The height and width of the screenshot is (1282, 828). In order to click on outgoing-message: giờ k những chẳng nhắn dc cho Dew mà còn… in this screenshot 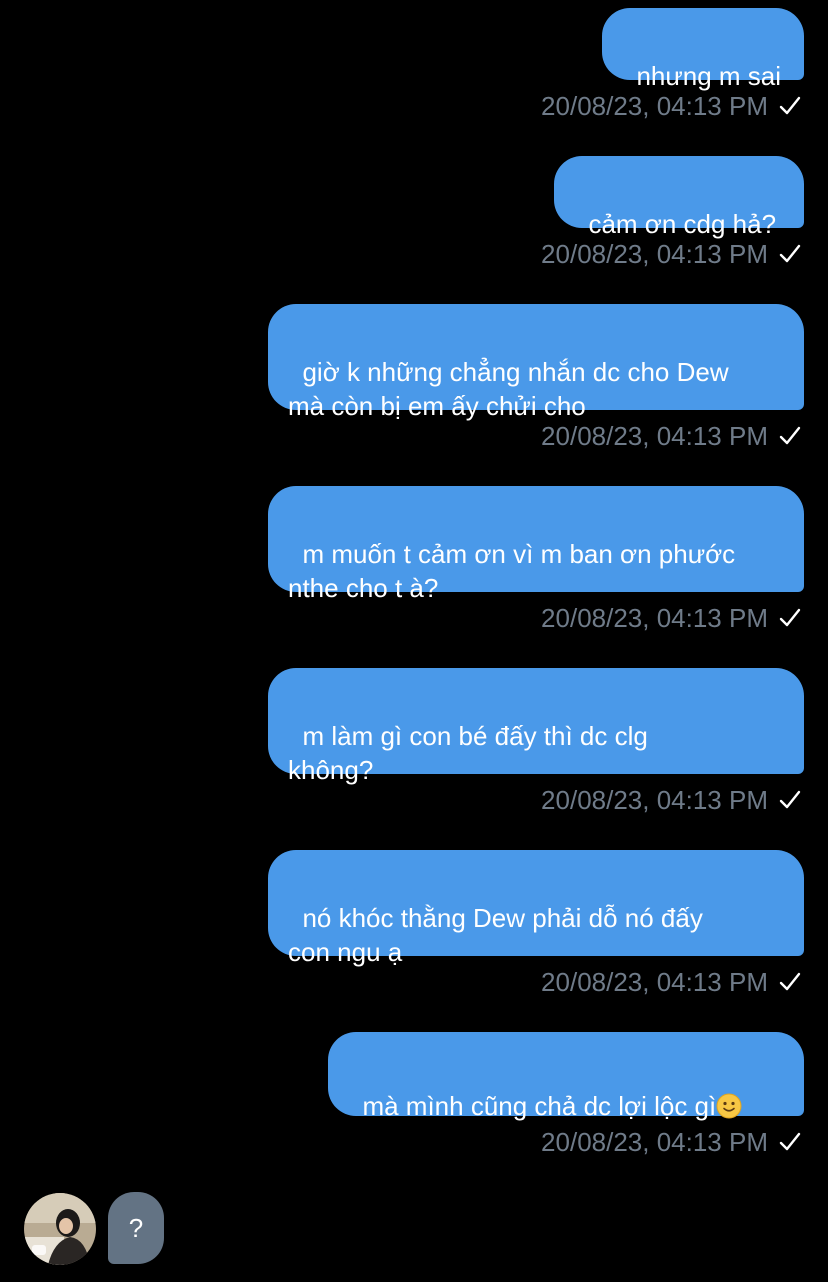, I will do `click(536, 362)`.